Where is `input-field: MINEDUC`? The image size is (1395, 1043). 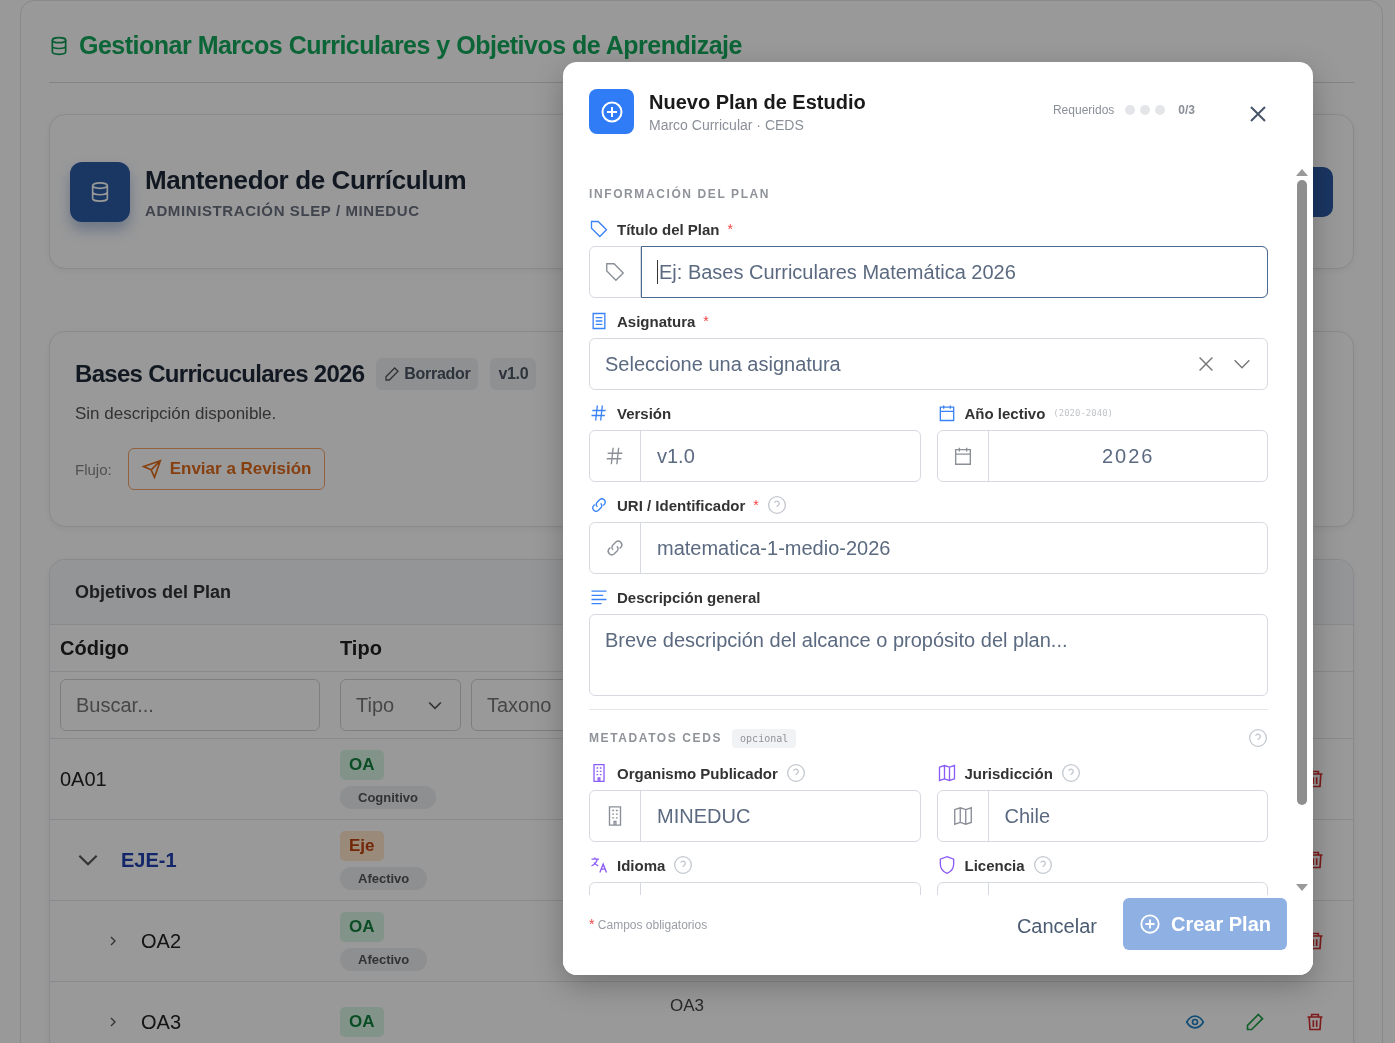
input-field: MINEDUC is located at coordinates (755, 816).